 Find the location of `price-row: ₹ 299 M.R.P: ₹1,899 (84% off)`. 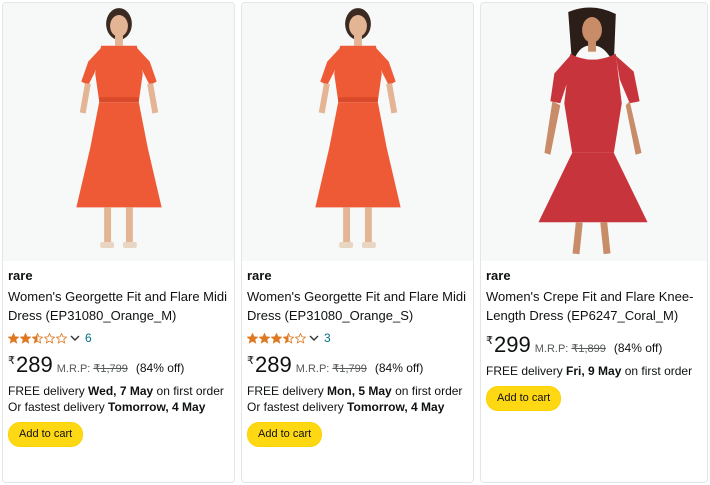

price-row: ₹ 299 M.R.P: ₹1,899 (84% off) is located at coordinates (594, 345).